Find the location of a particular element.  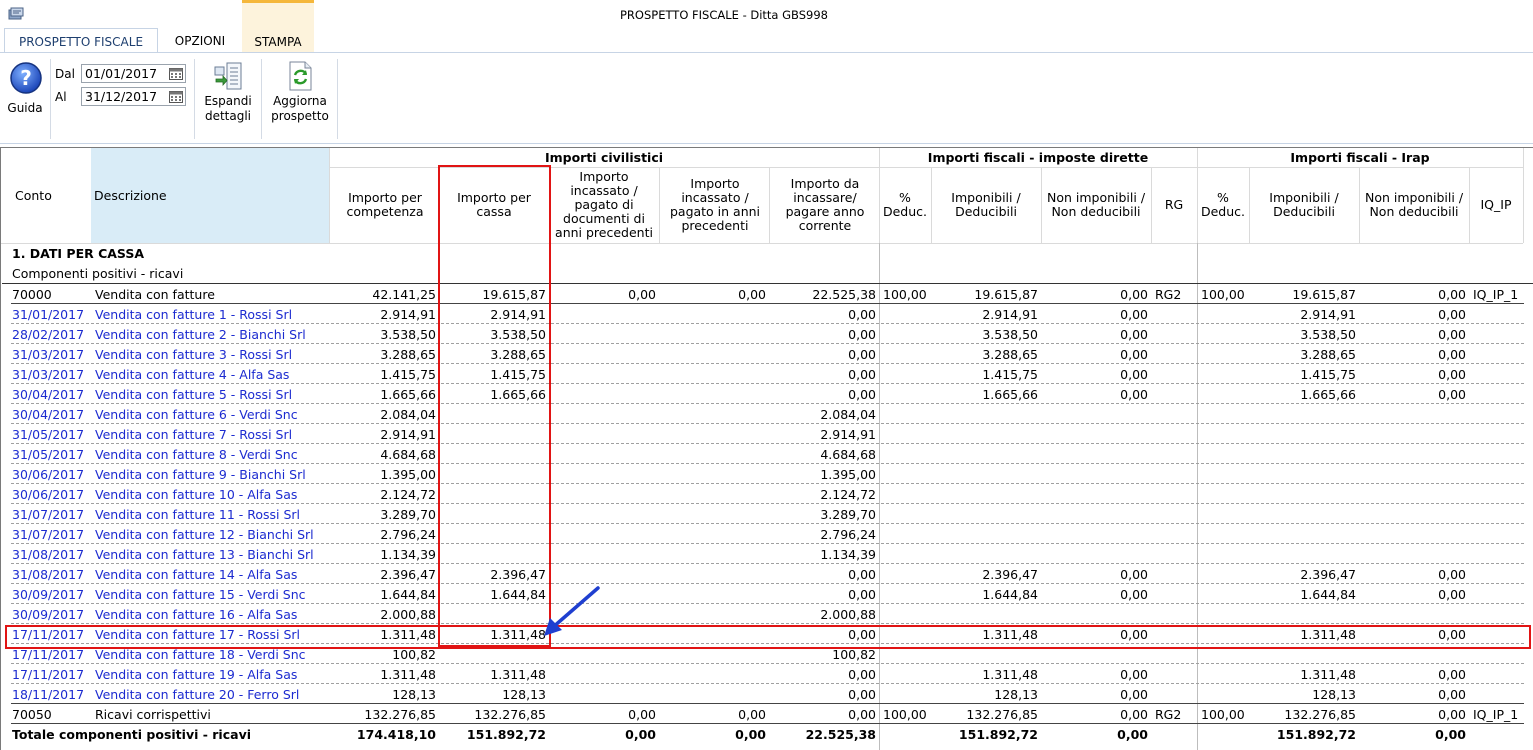

cell-descrizione: Vendita con fatture 19 - Alfa Sas is located at coordinates (213, 674).